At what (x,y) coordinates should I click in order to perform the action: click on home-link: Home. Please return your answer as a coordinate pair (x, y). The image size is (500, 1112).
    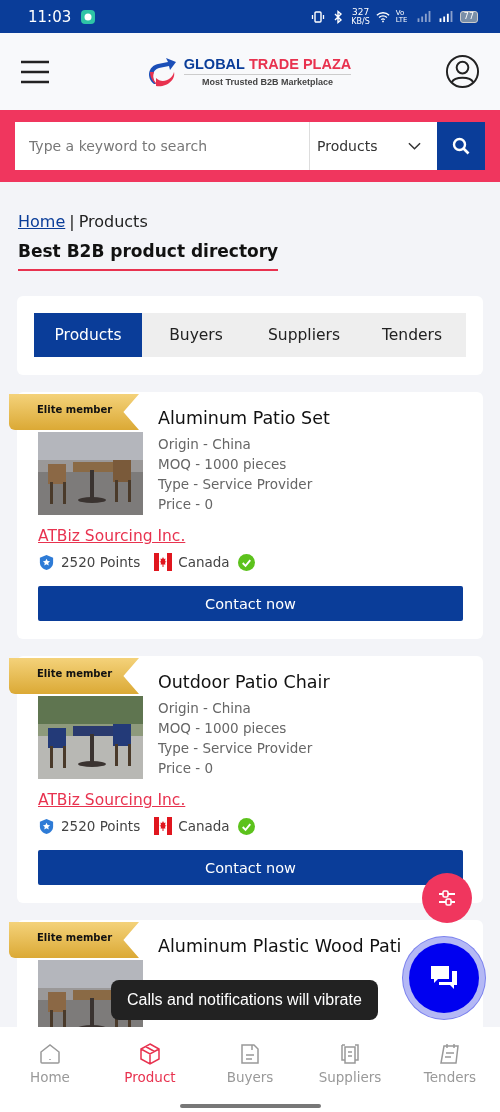
    Looking at the image, I should click on (42, 221).